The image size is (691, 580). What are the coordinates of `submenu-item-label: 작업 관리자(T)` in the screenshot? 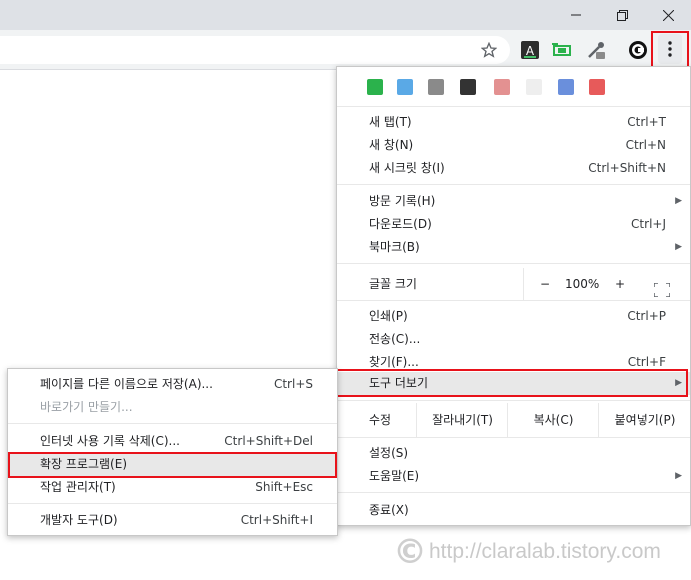 It's located at (78, 487).